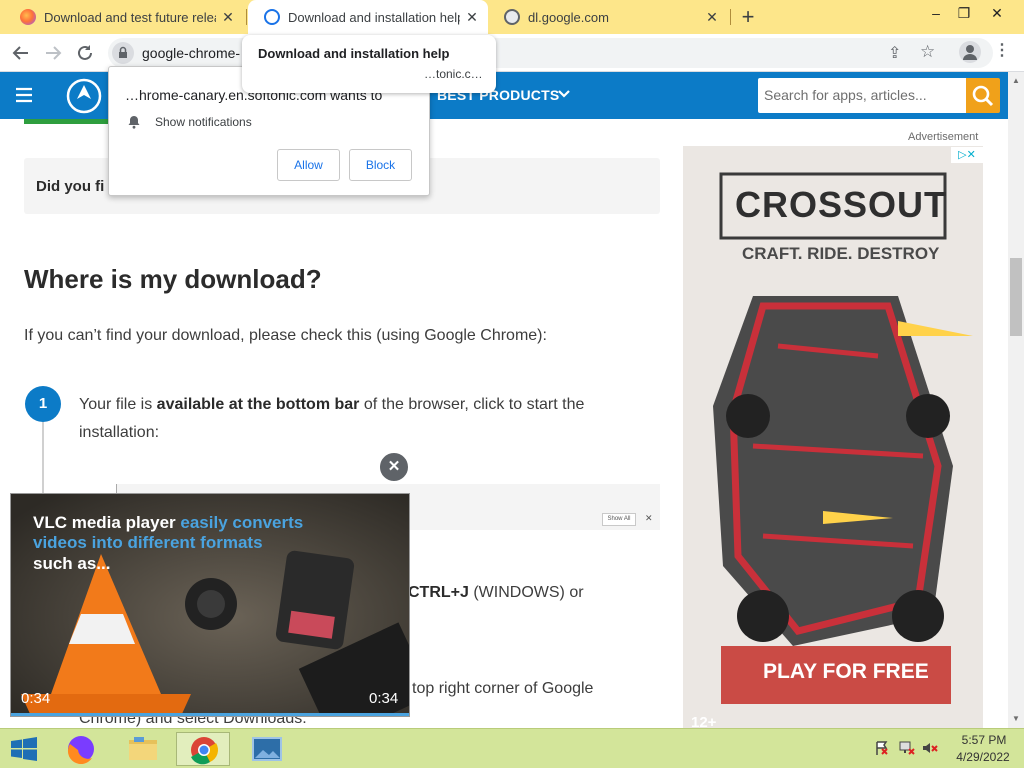  Describe the element at coordinates (1016, 297) in the screenshot. I see `scrollbar-thumb` at that location.